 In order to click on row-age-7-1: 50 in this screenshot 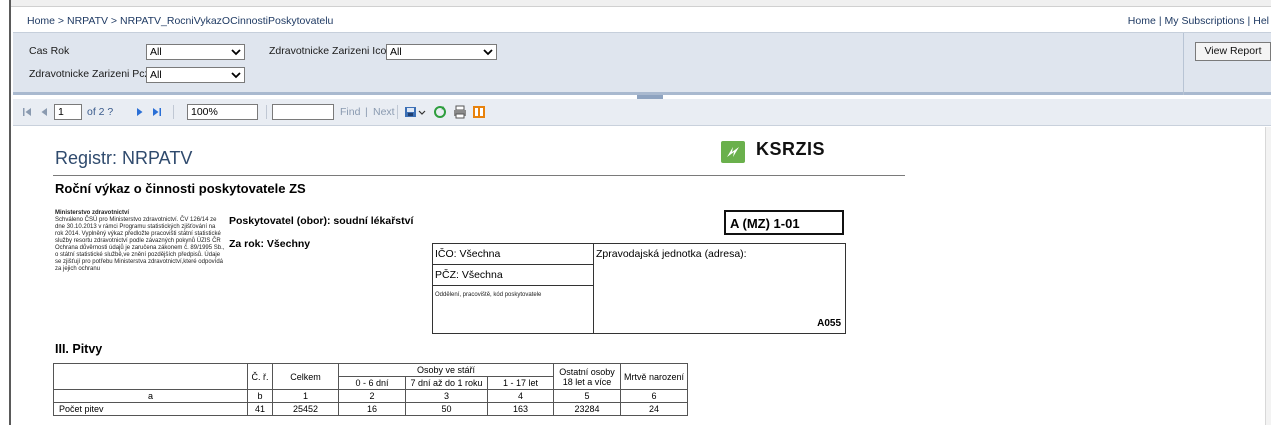, I will do `click(446, 409)`.